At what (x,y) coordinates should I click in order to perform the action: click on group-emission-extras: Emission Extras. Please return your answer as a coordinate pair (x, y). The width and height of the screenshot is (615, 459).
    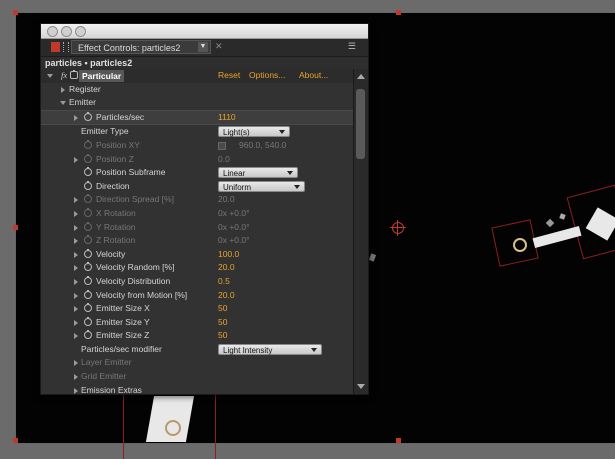
    Looking at the image, I should click on (197, 389).